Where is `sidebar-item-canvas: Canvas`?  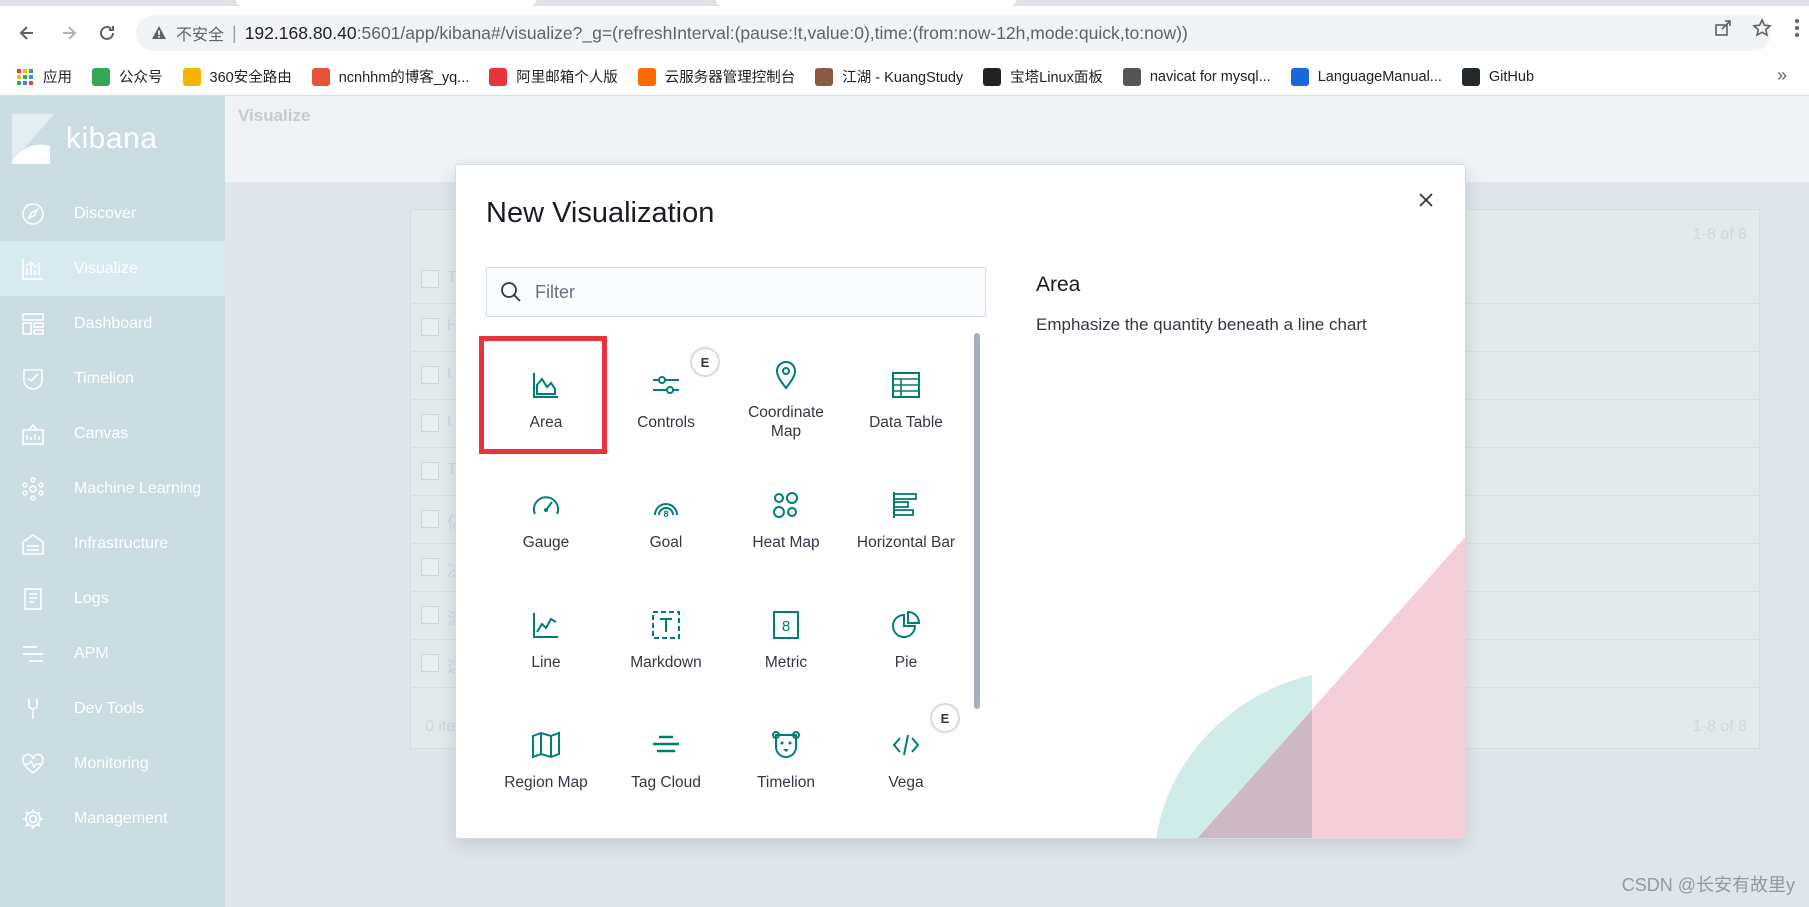 sidebar-item-canvas: Canvas is located at coordinates (112, 433).